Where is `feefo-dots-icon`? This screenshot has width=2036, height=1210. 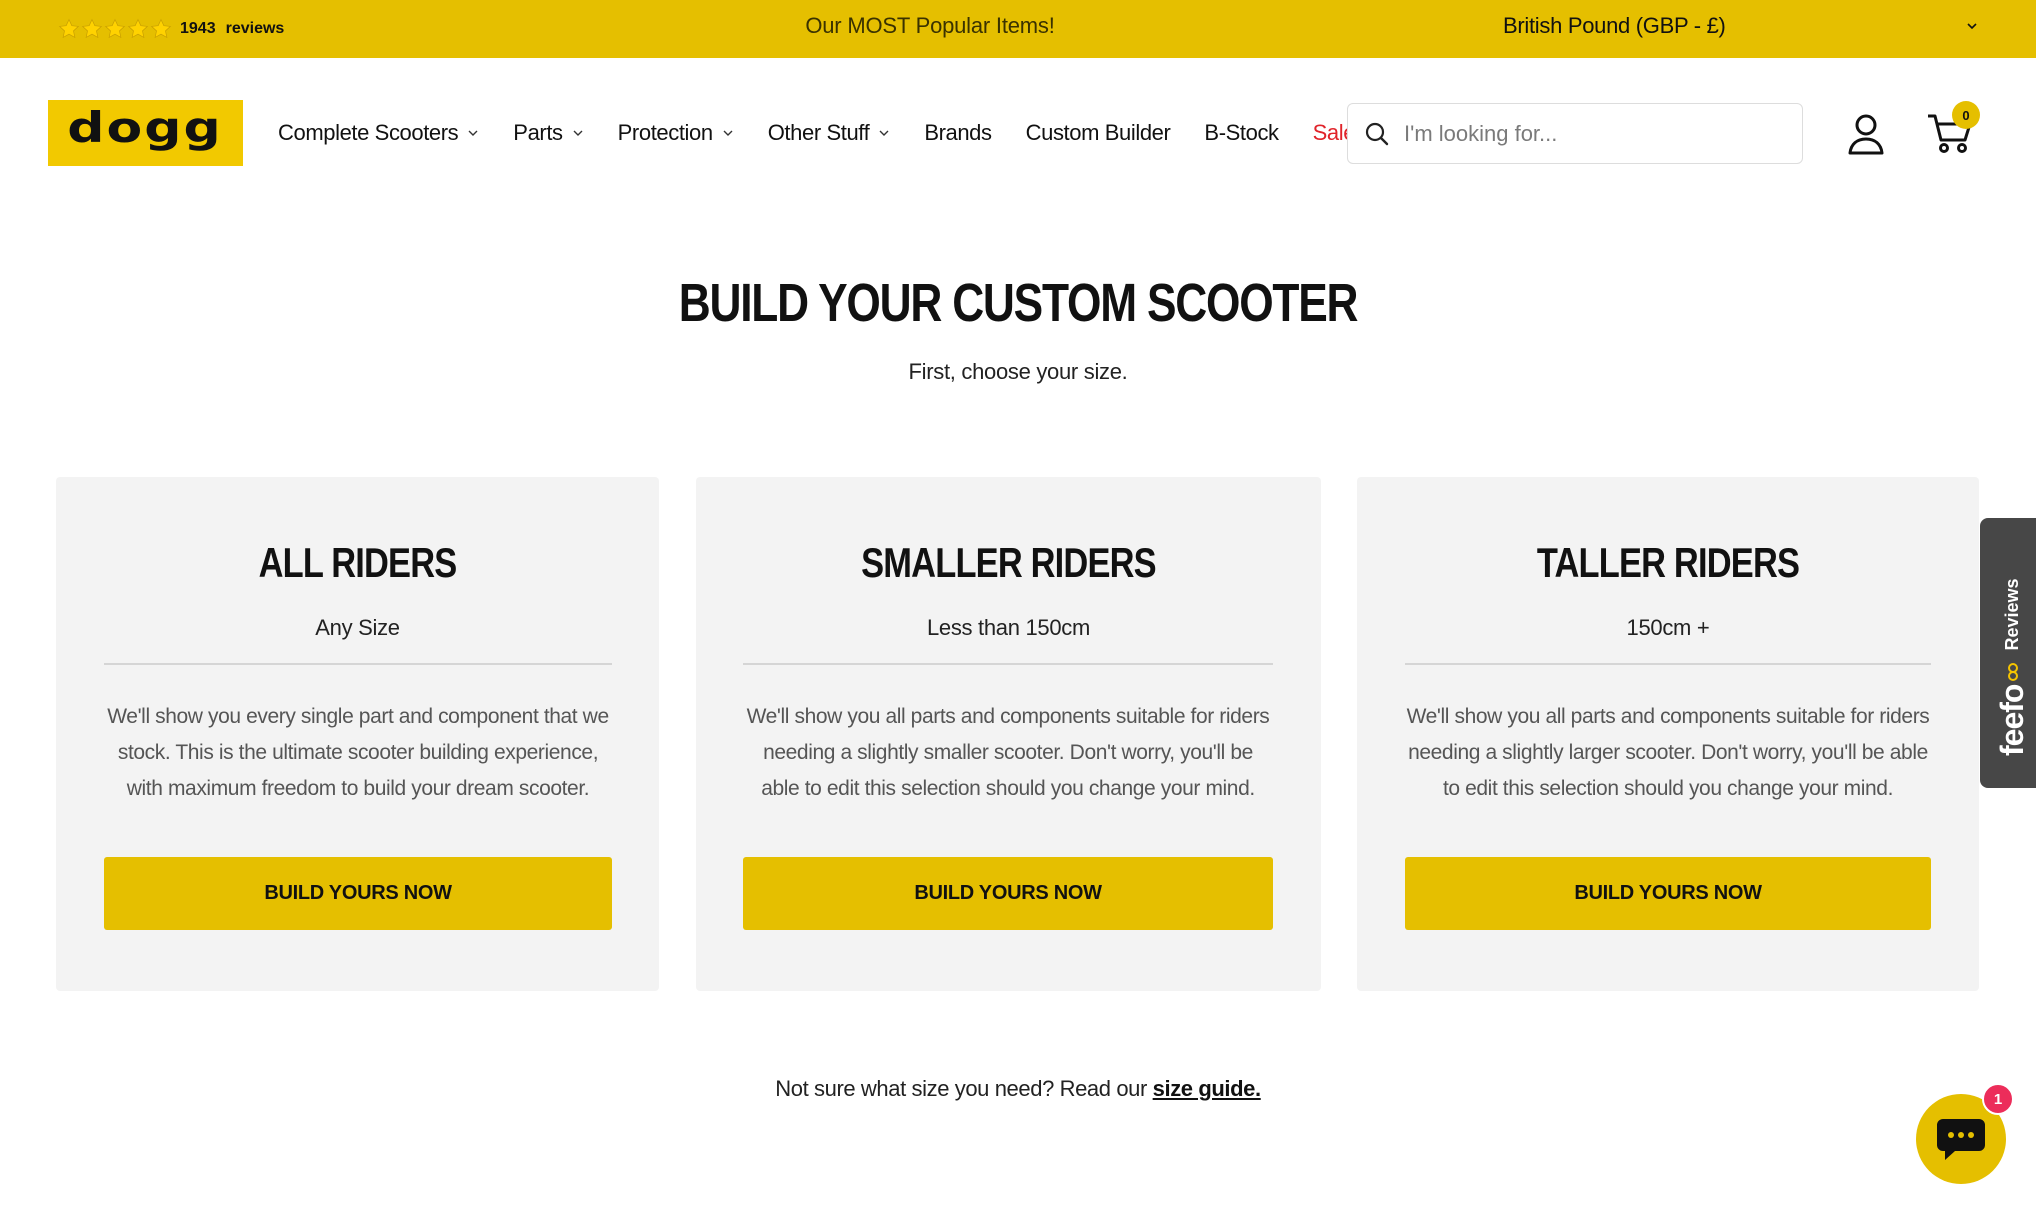
feefo-dots-icon is located at coordinates (2012, 671).